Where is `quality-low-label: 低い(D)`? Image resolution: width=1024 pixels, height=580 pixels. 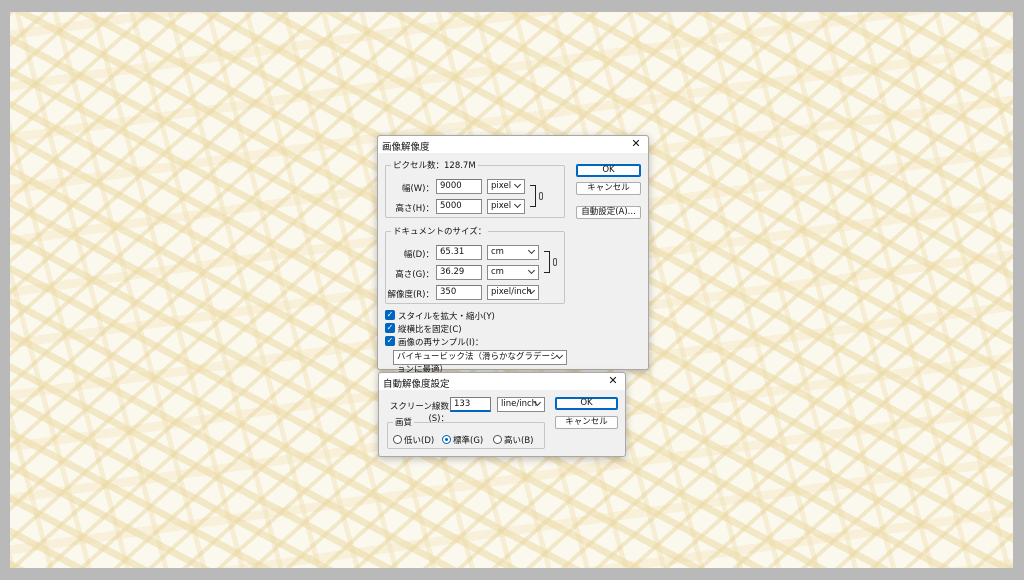 quality-low-label: 低い(D) is located at coordinates (419, 441).